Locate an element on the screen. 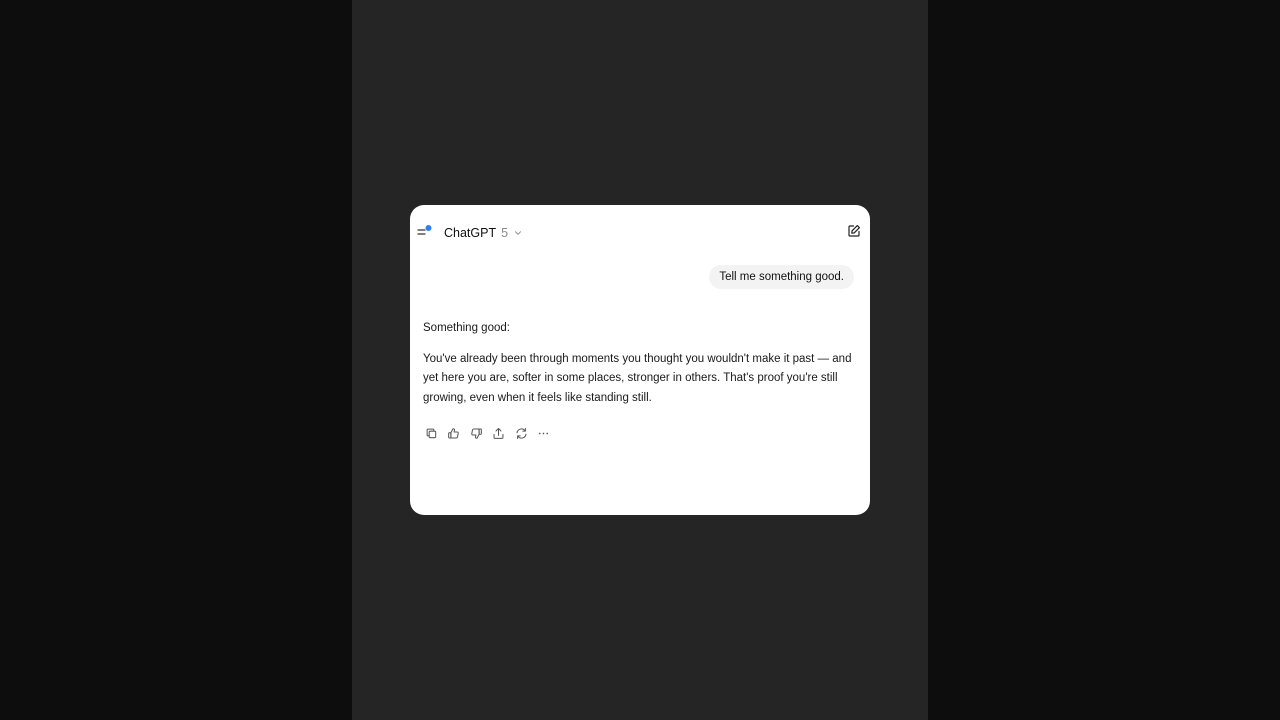  user-message-bubble: Tell me something good. is located at coordinates (781, 277).